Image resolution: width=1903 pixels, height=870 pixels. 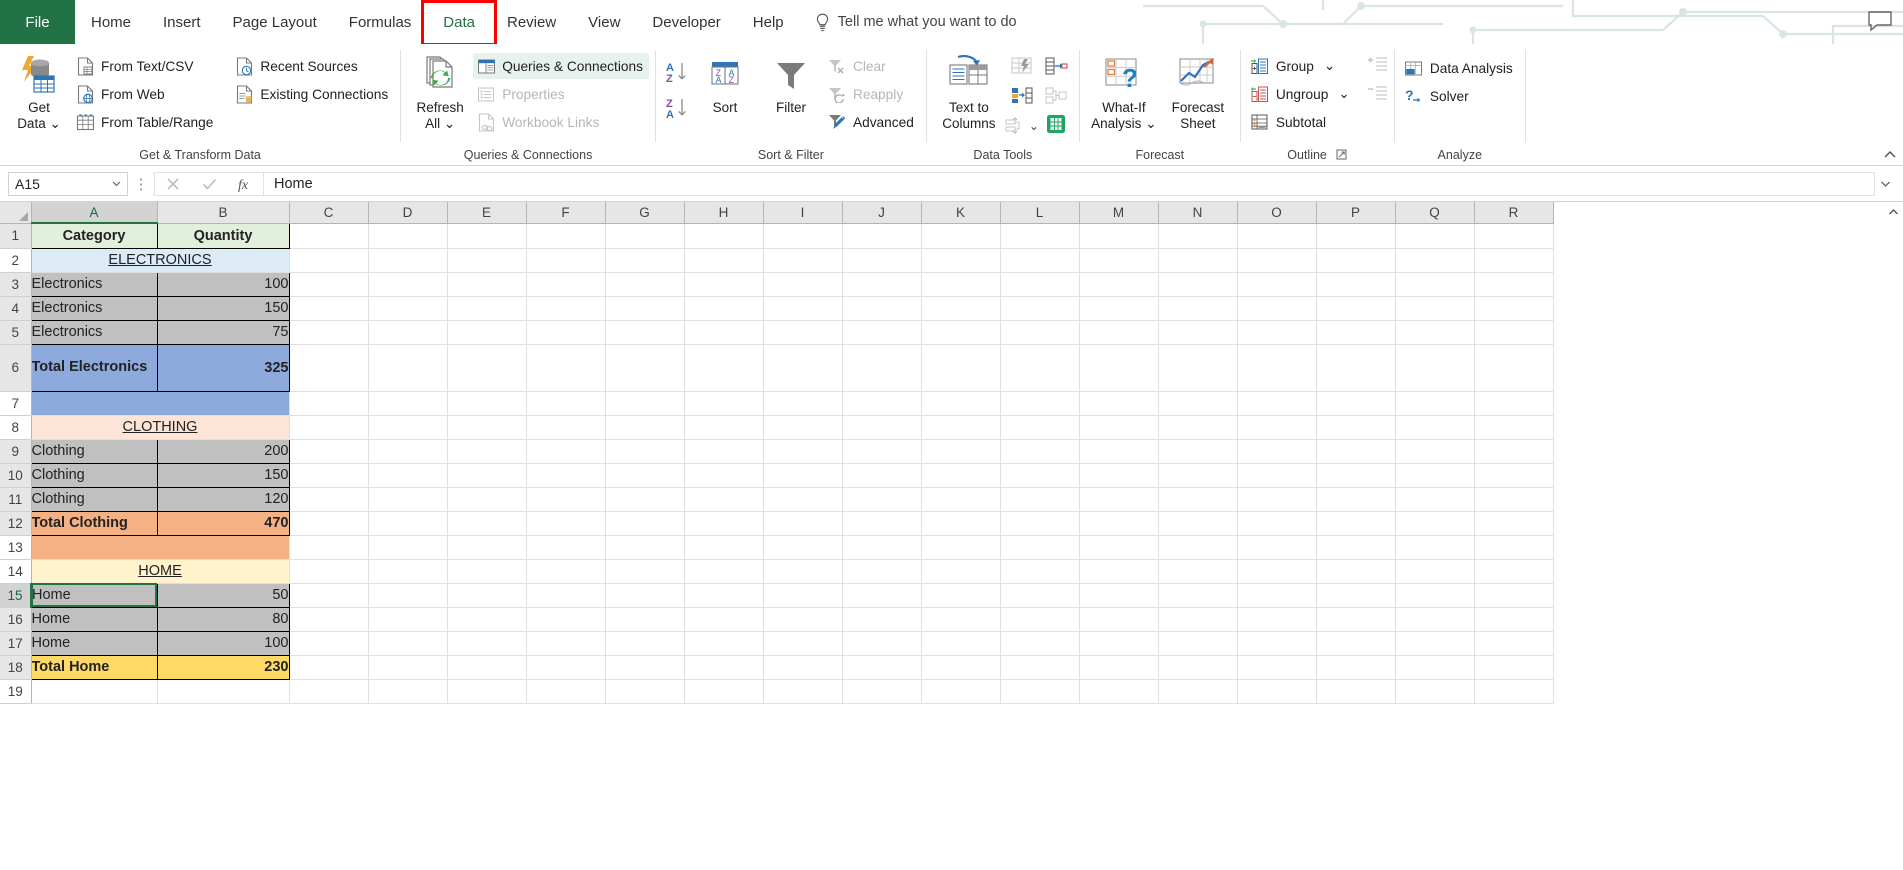 I want to click on cell-a1: Category, so click(x=94, y=235).